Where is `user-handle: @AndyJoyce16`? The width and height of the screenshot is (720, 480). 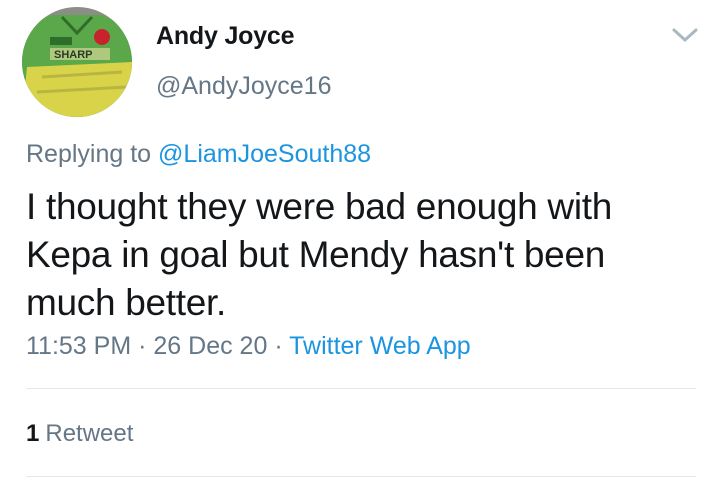 user-handle: @AndyJoyce16 is located at coordinates (243, 86).